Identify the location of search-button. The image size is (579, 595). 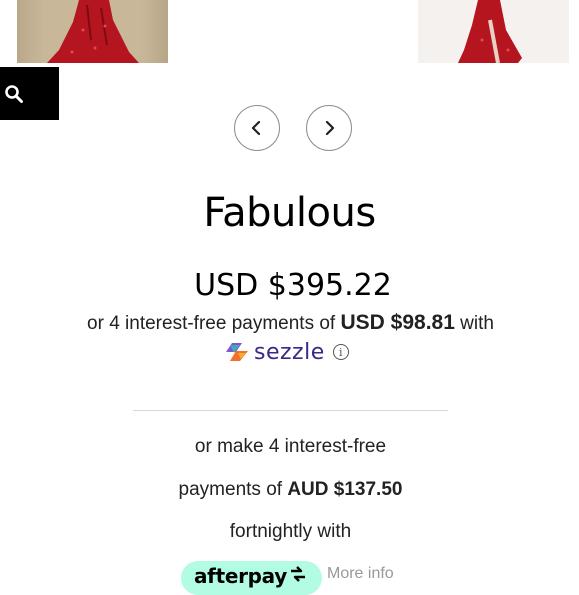
(29, 93).